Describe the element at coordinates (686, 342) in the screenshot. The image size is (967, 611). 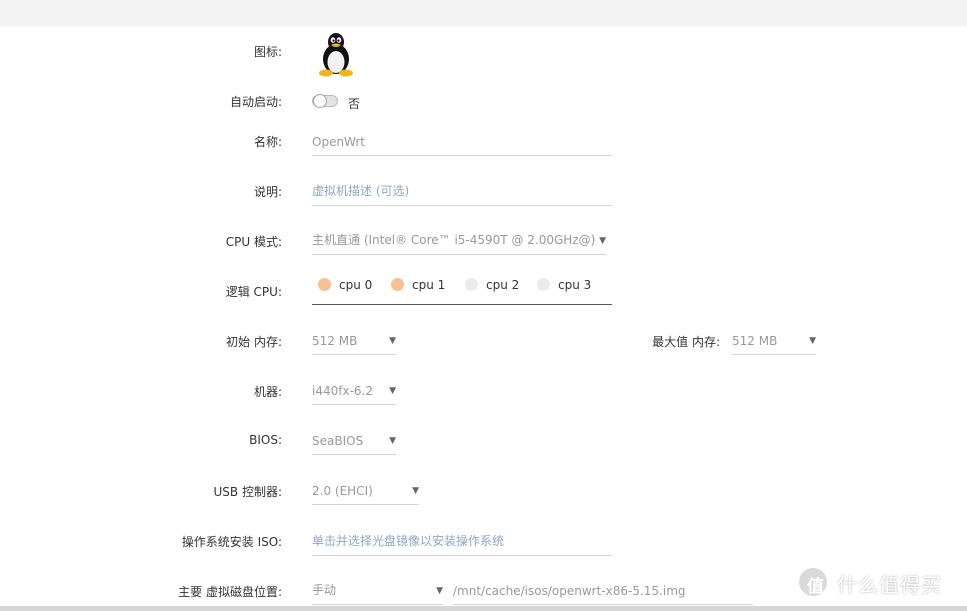
I see `max-memory-label: 最大值 内存:` at that location.